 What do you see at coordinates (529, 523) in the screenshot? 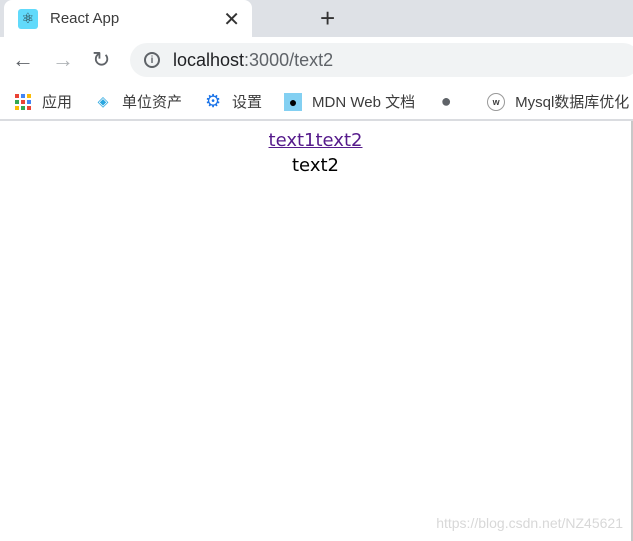
I see `watermark: https://blog.csdn.net/NZ45621` at bounding box center [529, 523].